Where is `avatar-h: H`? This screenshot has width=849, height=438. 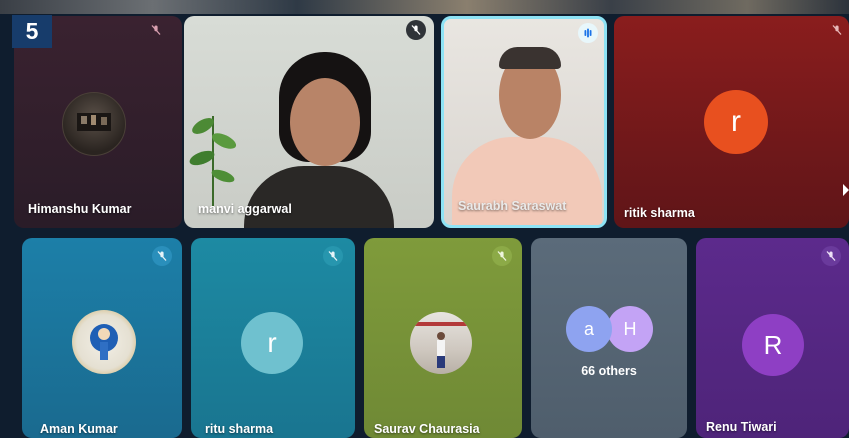
avatar-h: H is located at coordinates (630, 329).